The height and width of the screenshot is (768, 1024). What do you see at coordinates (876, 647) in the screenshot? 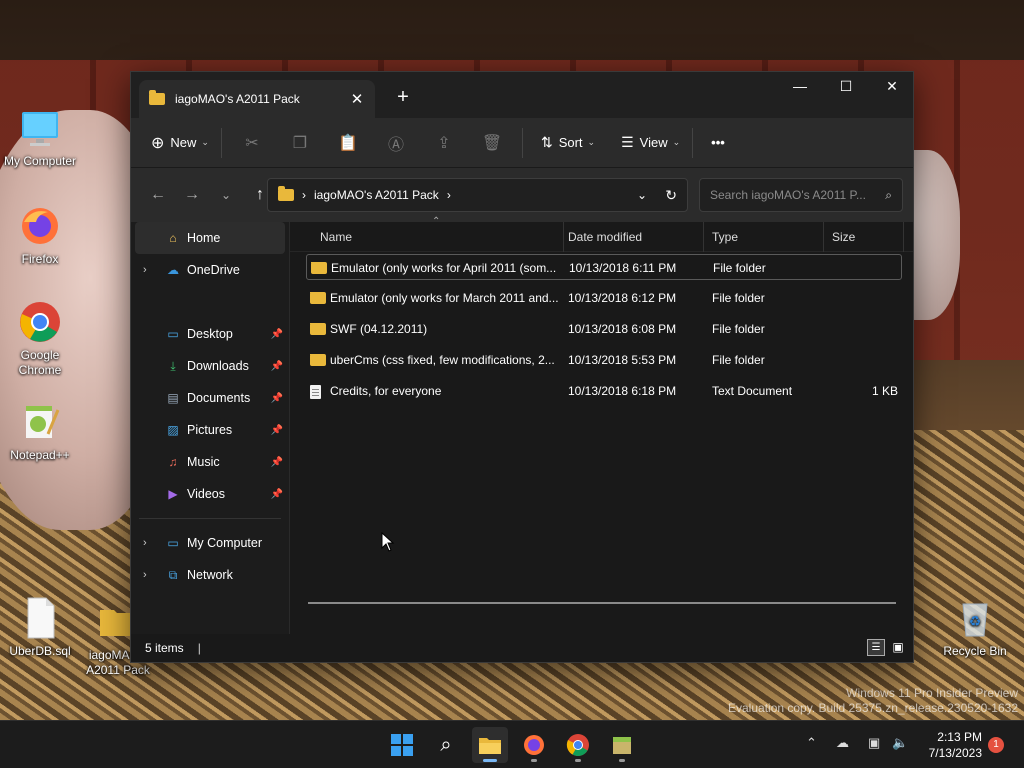
I see `details-view-icon: ☰` at bounding box center [876, 647].